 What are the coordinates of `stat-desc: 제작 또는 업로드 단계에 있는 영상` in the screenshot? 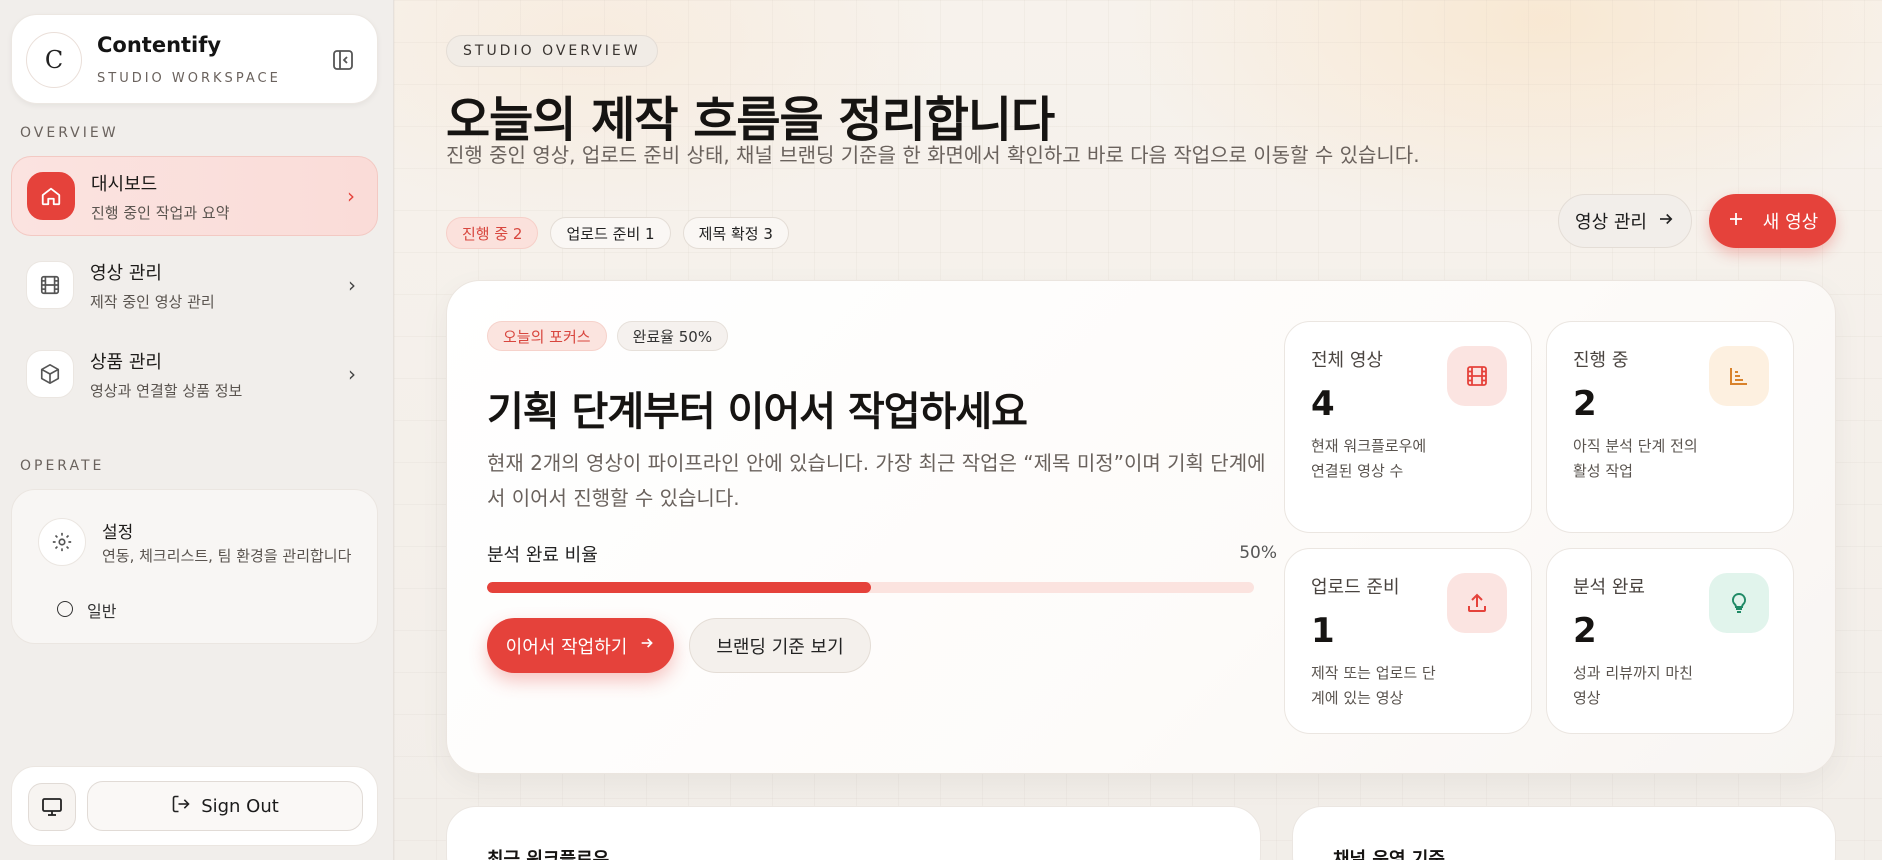 It's located at (1373, 685).